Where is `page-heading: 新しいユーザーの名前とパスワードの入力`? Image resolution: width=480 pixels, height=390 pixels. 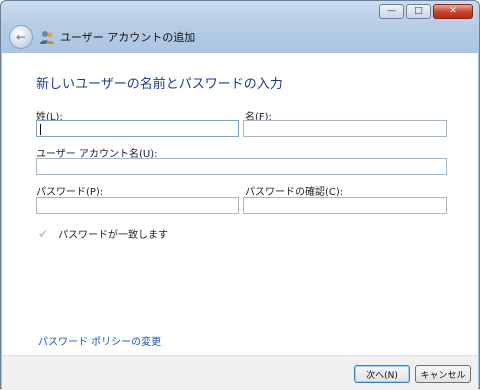
page-heading: 新しいユーザーの名前とパスワードの入力 is located at coordinates (159, 84).